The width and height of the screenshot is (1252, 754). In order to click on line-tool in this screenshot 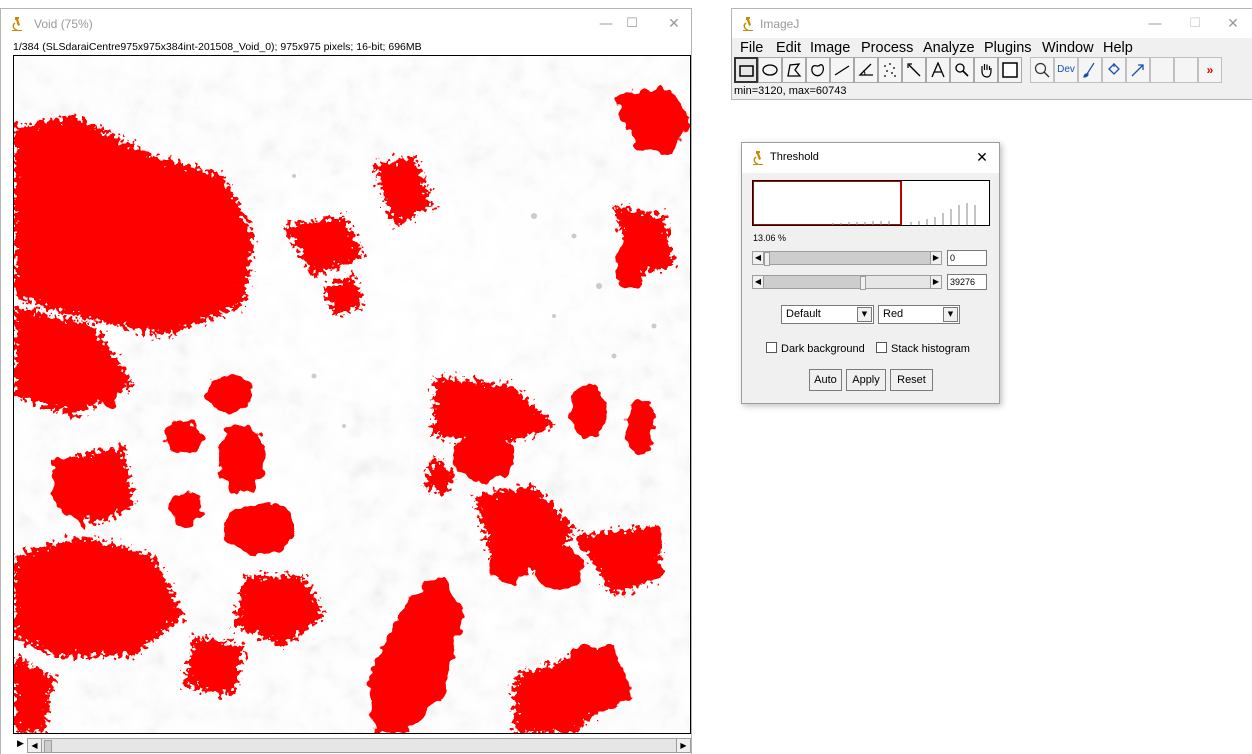, I will do `click(842, 70)`.